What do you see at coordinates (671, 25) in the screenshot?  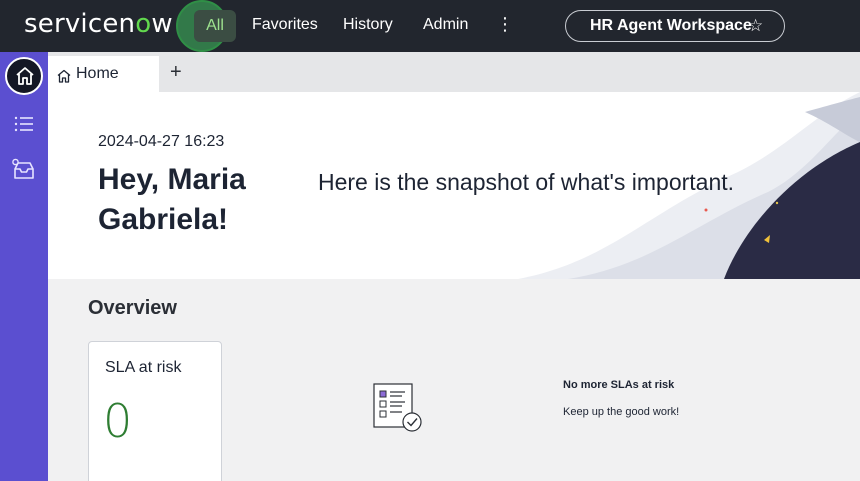 I see `workspace-label: HR Agent Workspace` at bounding box center [671, 25].